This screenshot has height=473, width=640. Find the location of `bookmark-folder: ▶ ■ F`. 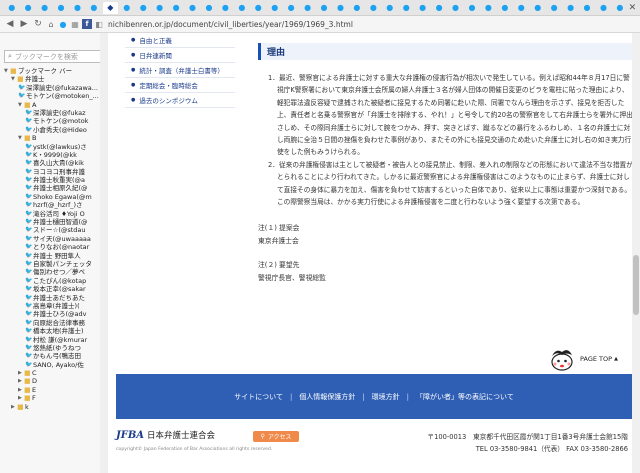

bookmark-folder: ▶ ■ F is located at coordinates (53, 398).